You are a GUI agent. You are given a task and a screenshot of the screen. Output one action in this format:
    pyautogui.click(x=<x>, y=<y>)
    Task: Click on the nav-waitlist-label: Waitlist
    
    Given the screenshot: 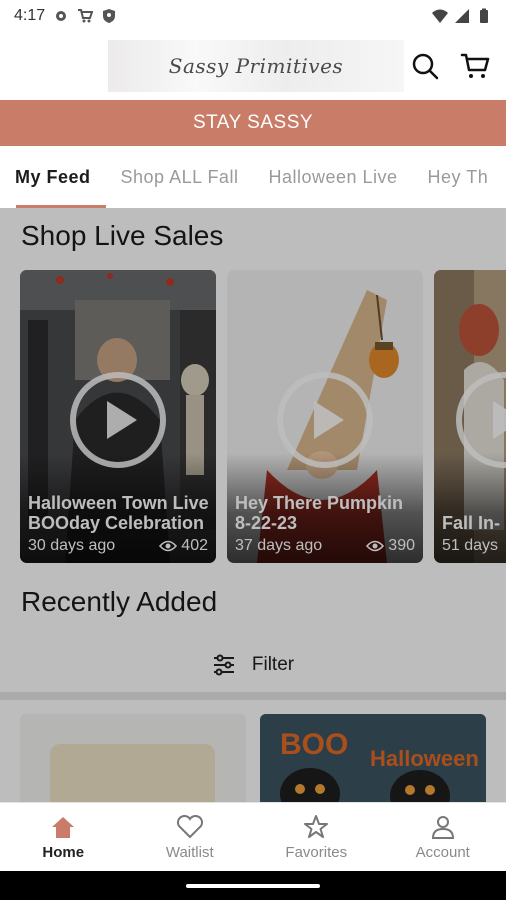 What is the action you would take?
    pyautogui.click(x=189, y=852)
    